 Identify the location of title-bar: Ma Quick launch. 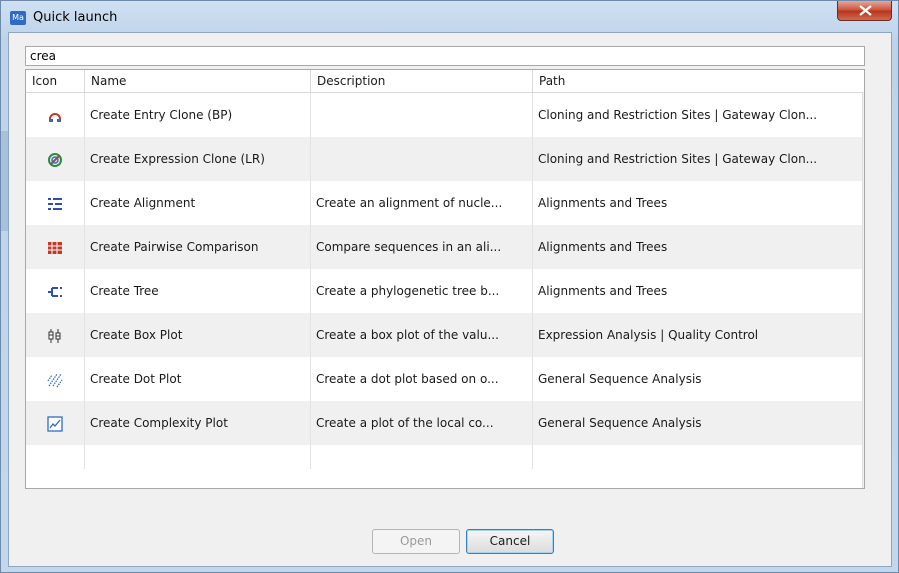
(449, 16).